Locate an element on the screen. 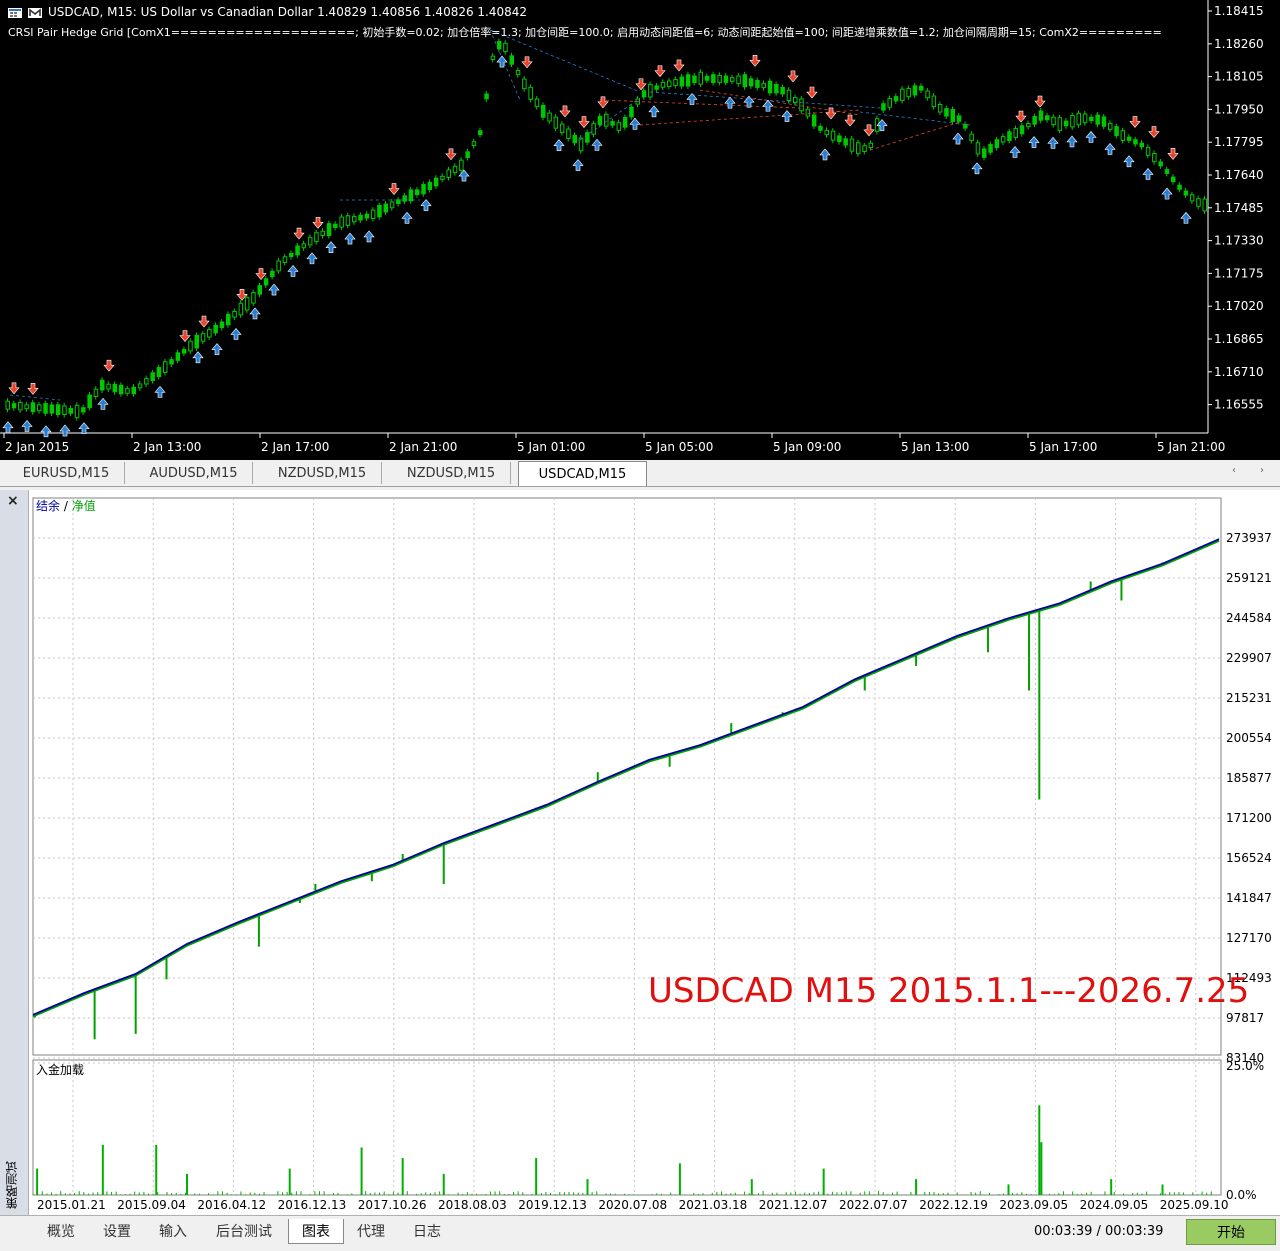 The image size is (1280, 1251). tester-tab-5: 代理 is located at coordinates (371, 1231).